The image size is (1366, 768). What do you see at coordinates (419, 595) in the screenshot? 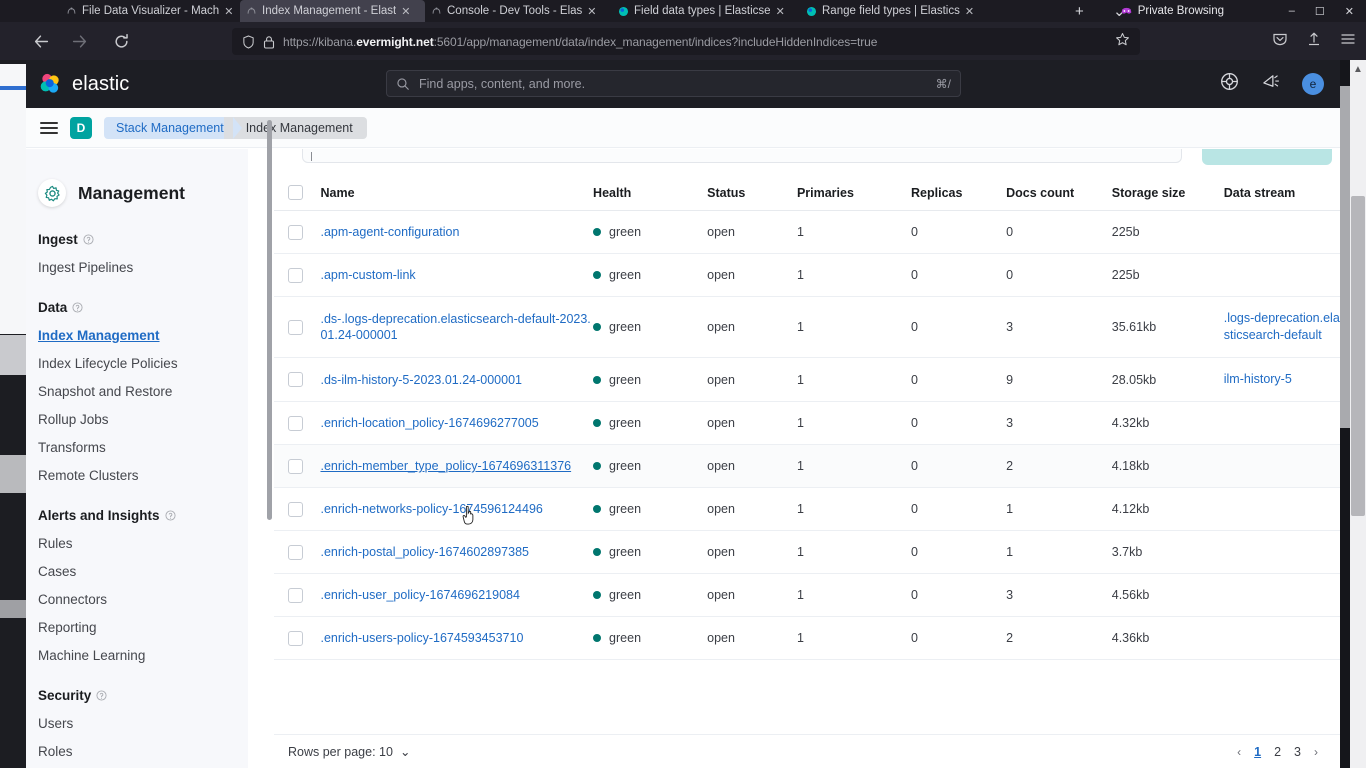
I see `index-name-link: .enrich-user_policy-1674696219084` at bounding box center [419, 595].